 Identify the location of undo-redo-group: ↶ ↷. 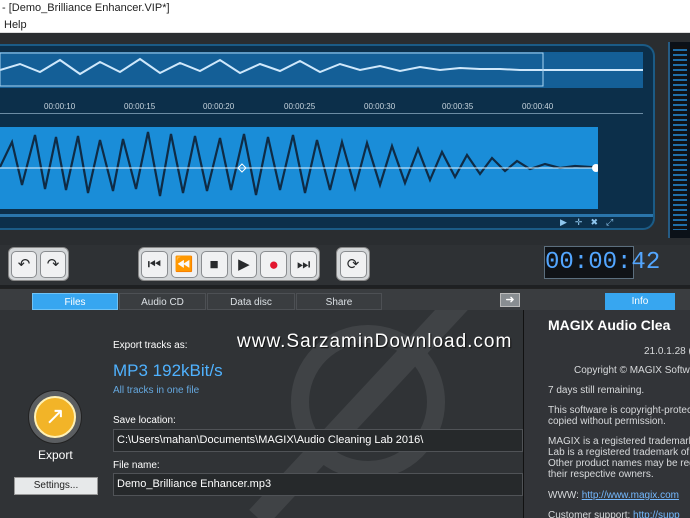
(38, 264).